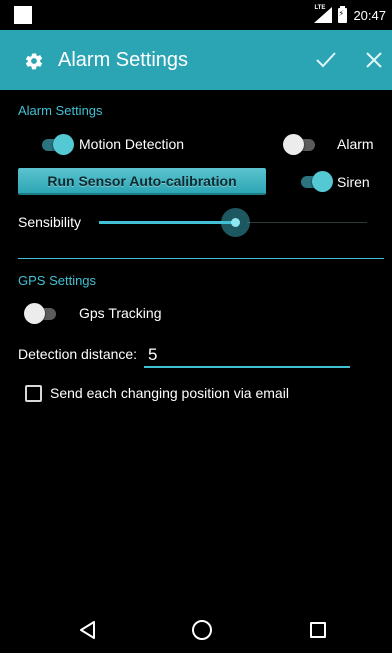 This screenshot has height=653, width=392. I want to click on slider-track-filled, so click(167, 222).